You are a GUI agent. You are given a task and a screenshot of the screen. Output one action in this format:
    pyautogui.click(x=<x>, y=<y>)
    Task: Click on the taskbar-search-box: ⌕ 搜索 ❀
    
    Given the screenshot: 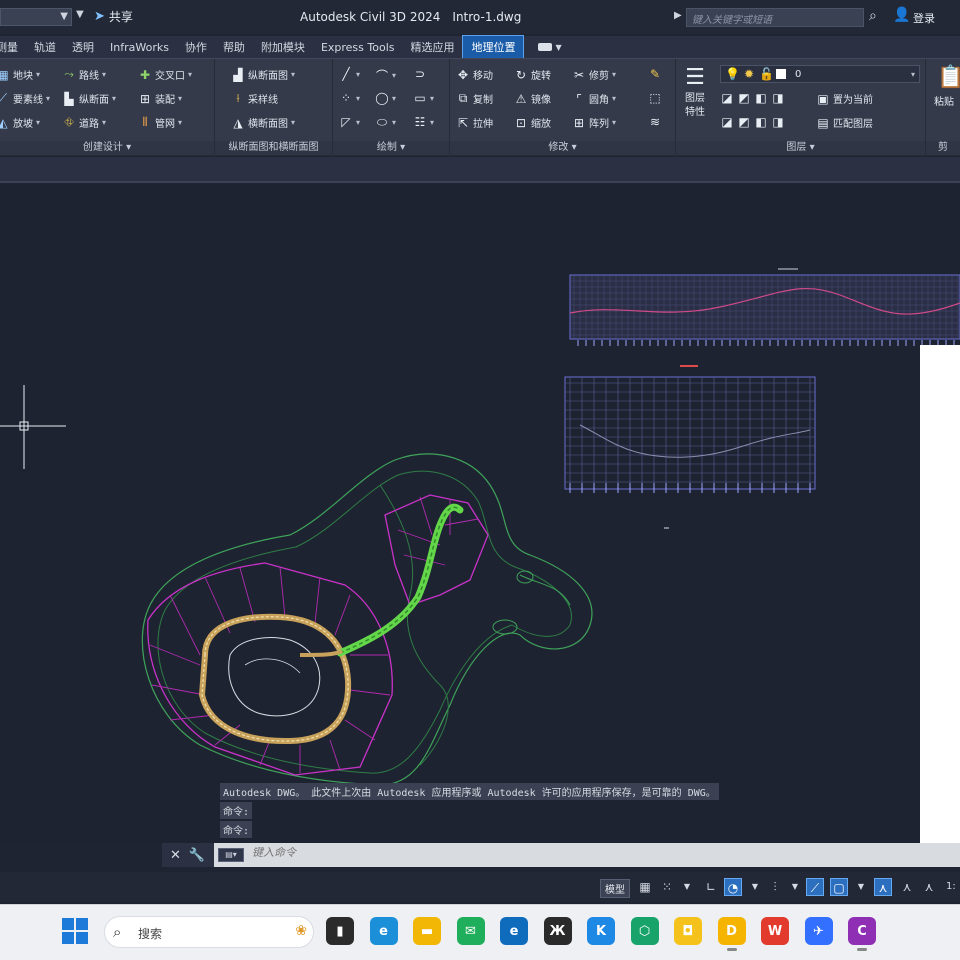 What is the action you would take?
    pyautogui.click(x=209, y=932)
    